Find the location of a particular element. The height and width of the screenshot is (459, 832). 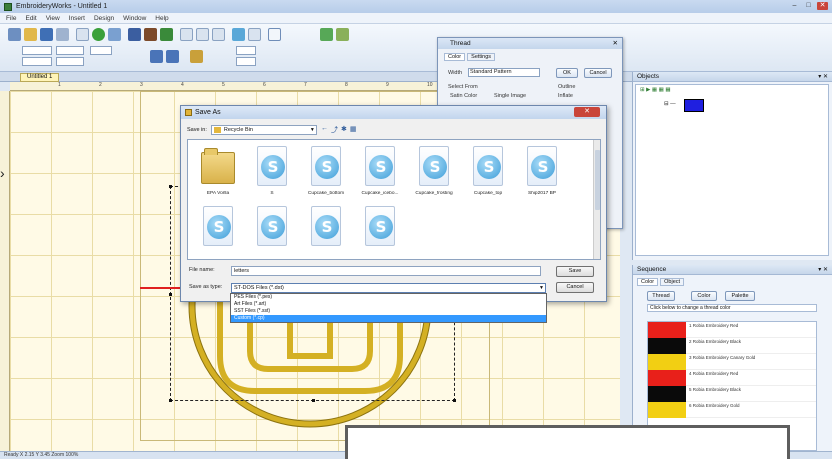

list-item: 4 Robia Embroidery Red is located at coordinates (732, 378).